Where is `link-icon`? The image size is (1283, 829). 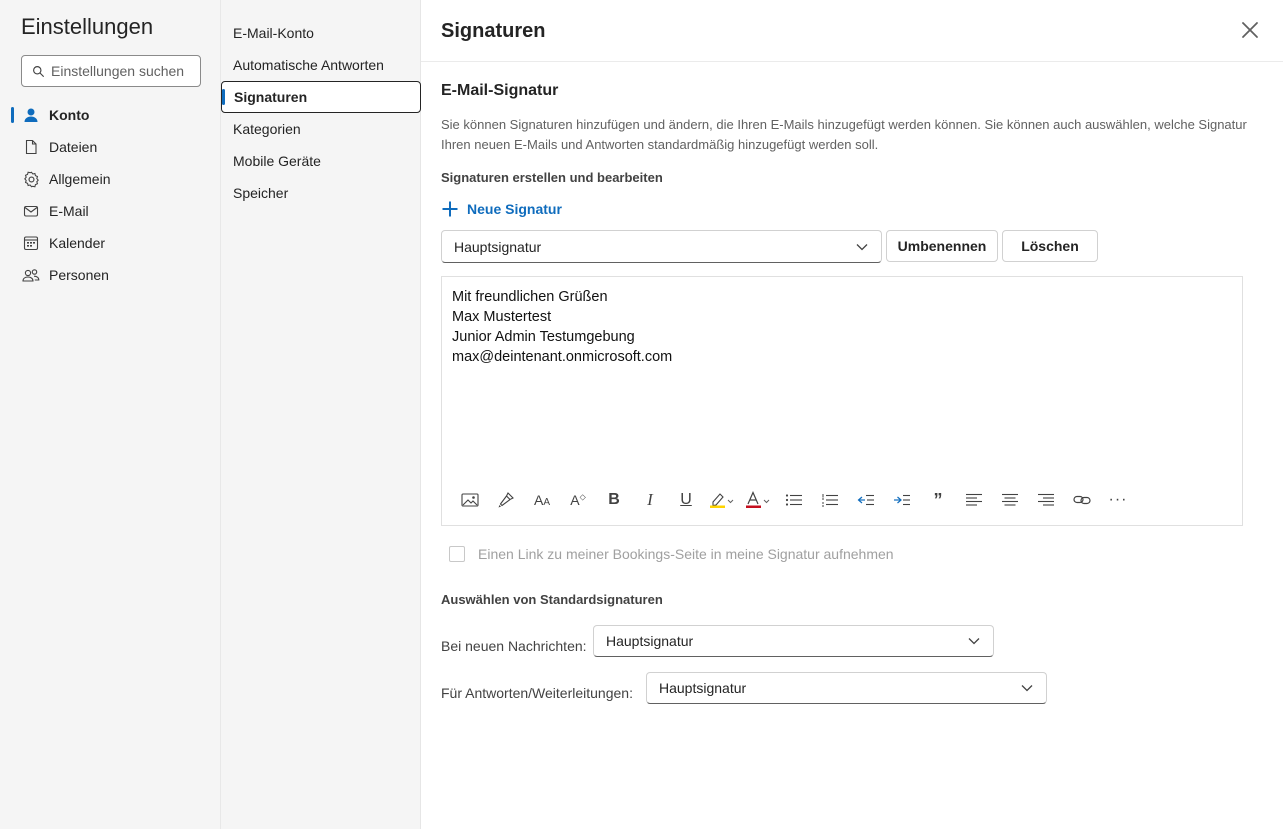
link-icon is located at coordinates (1082, 500).